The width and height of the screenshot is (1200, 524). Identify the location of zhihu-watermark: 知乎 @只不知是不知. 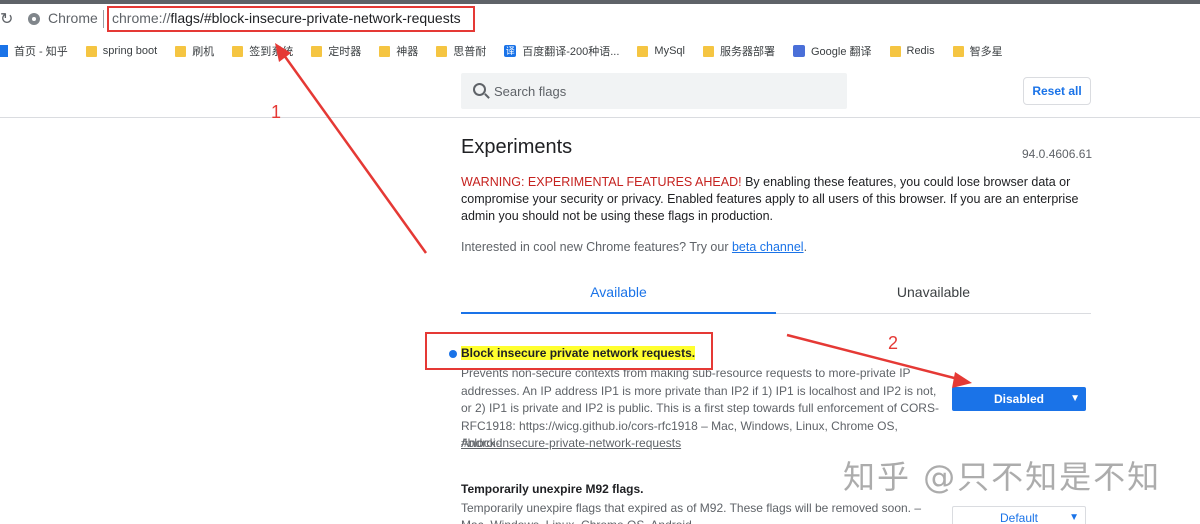
(1002, 477).